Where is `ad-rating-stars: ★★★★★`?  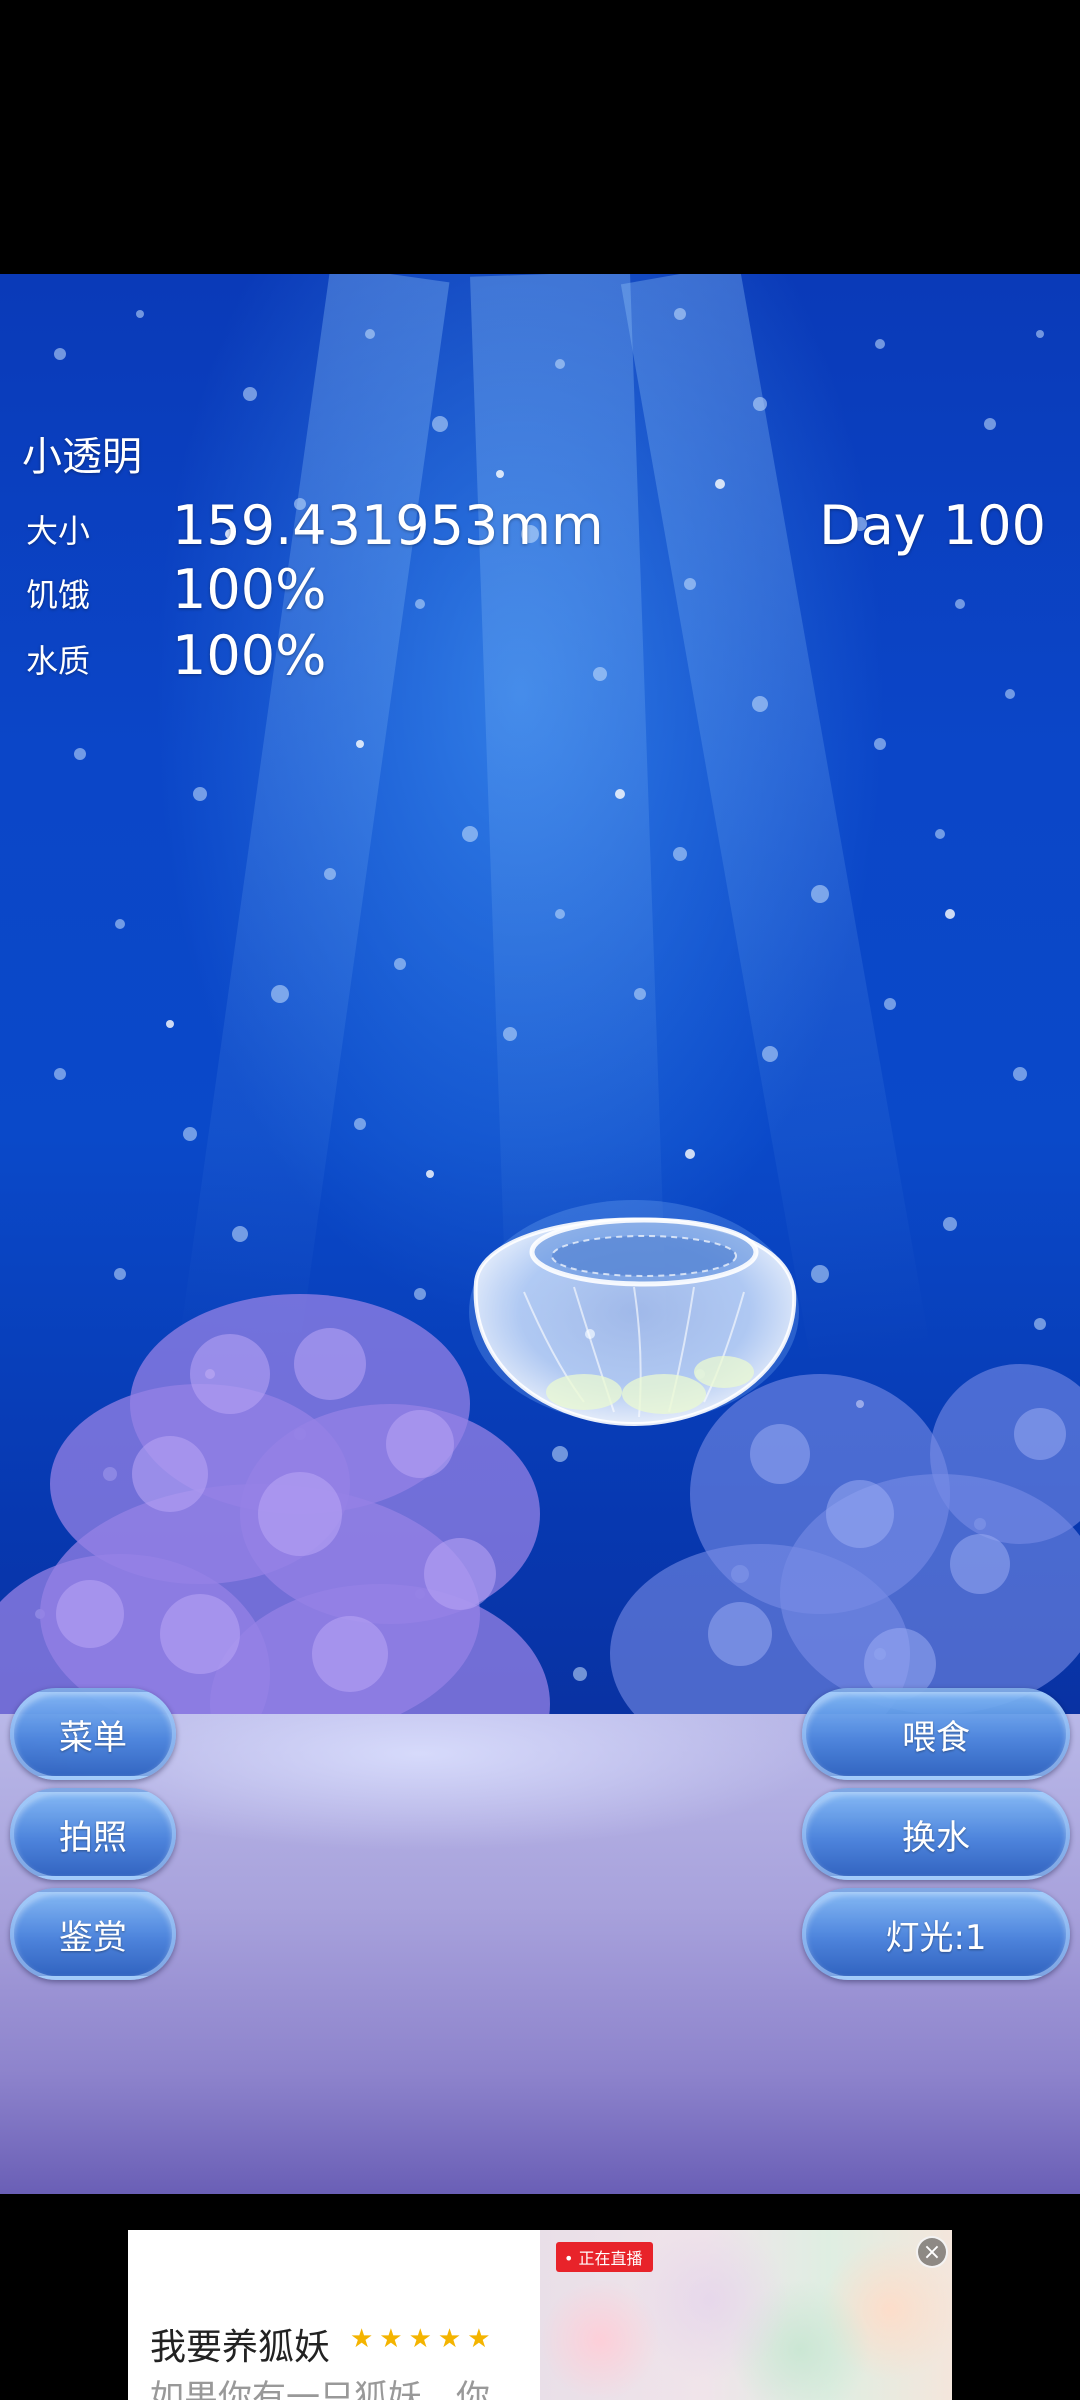 ad-rating-stars: ★★★★★ is located at coordinates (423, 2339).